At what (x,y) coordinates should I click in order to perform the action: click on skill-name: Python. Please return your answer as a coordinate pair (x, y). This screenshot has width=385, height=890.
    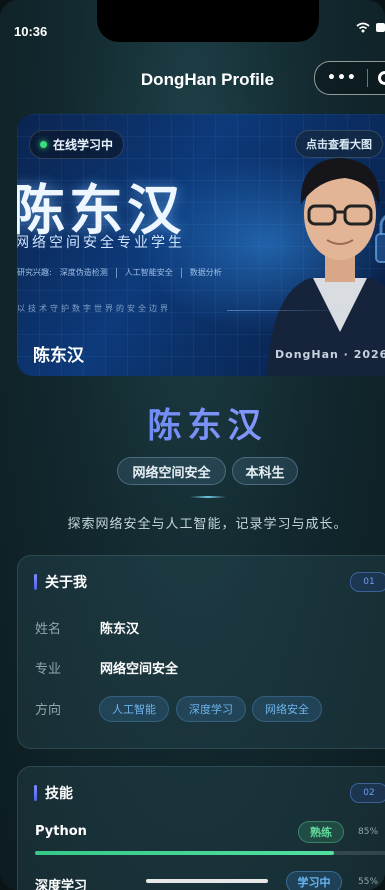
    Looking at the image, I should click on (61, 831).